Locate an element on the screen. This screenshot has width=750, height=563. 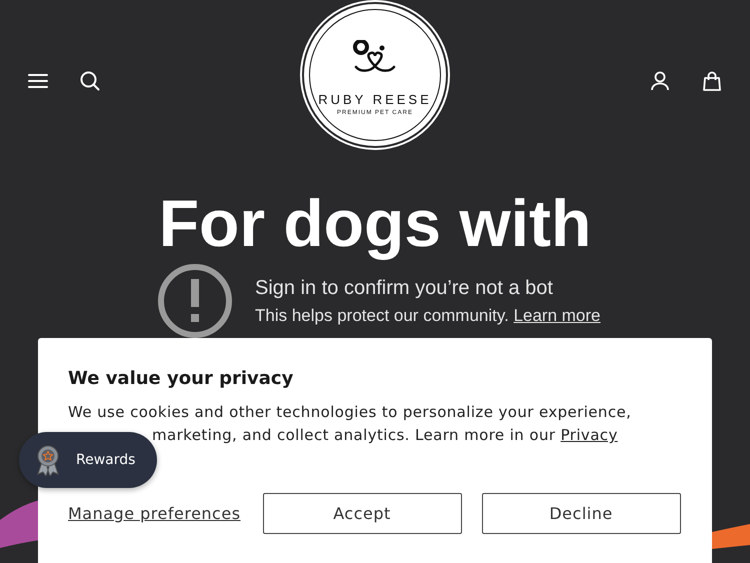
hero-title-line: For dogs with is located at coordinates (375, 226).